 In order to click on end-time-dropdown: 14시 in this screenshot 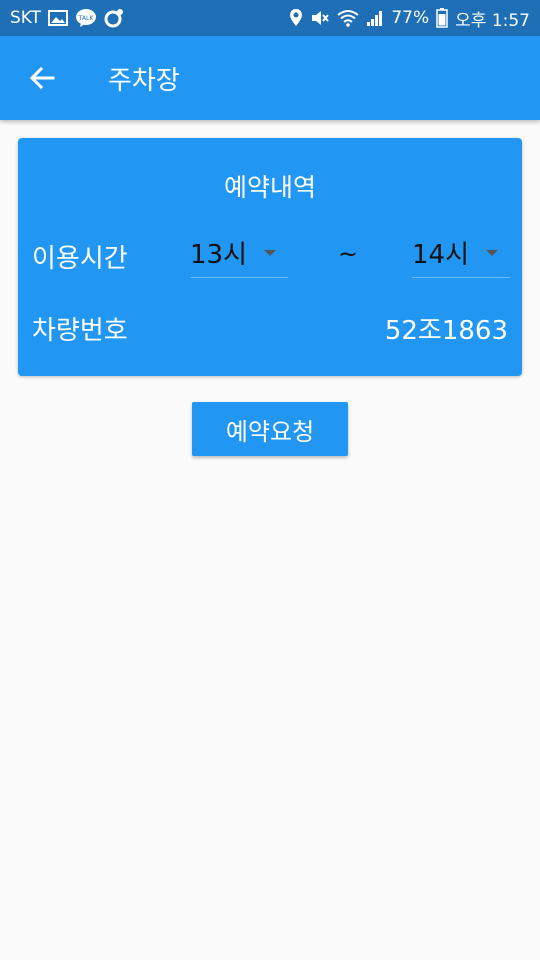, I will do `click(461, 253)`.